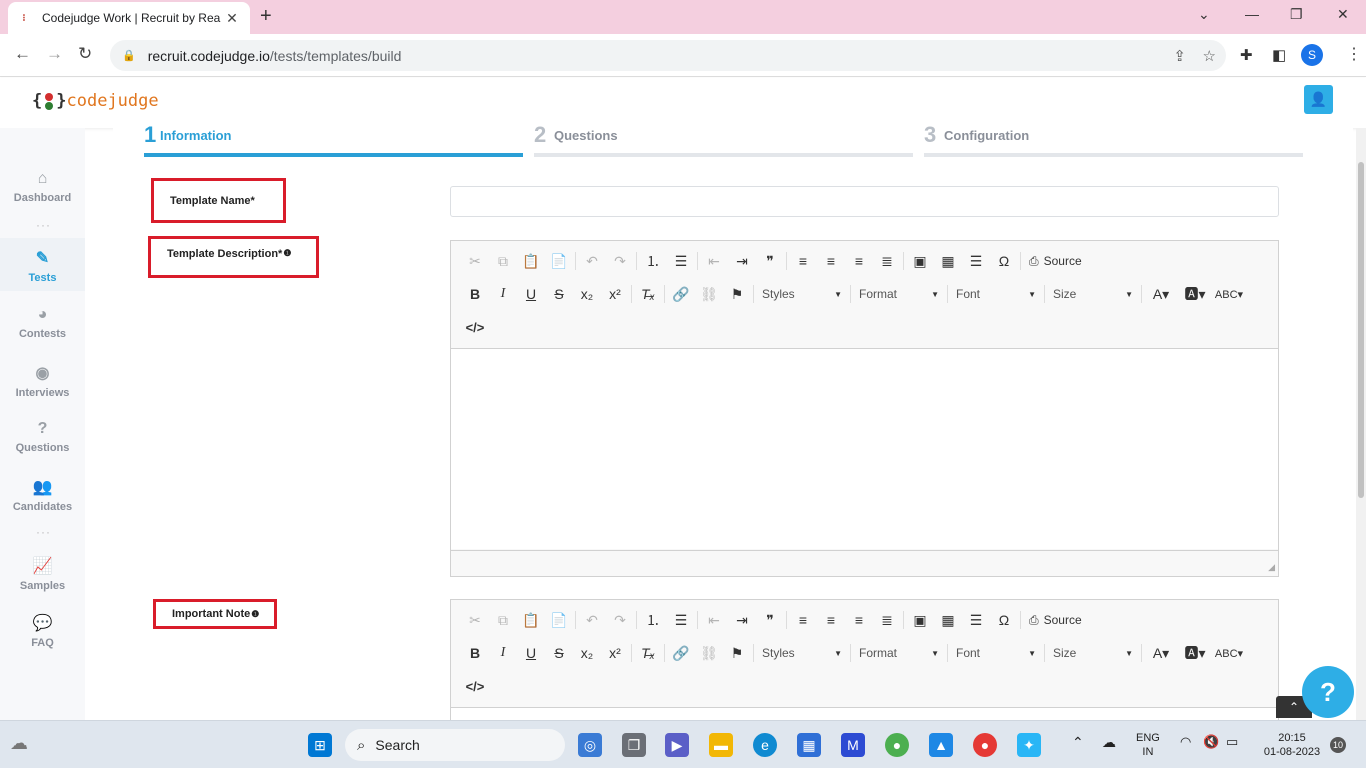 The height and width of the screenshot is (768, 1366). I want to click on align-center-icon: ≡, so click(831, 261).